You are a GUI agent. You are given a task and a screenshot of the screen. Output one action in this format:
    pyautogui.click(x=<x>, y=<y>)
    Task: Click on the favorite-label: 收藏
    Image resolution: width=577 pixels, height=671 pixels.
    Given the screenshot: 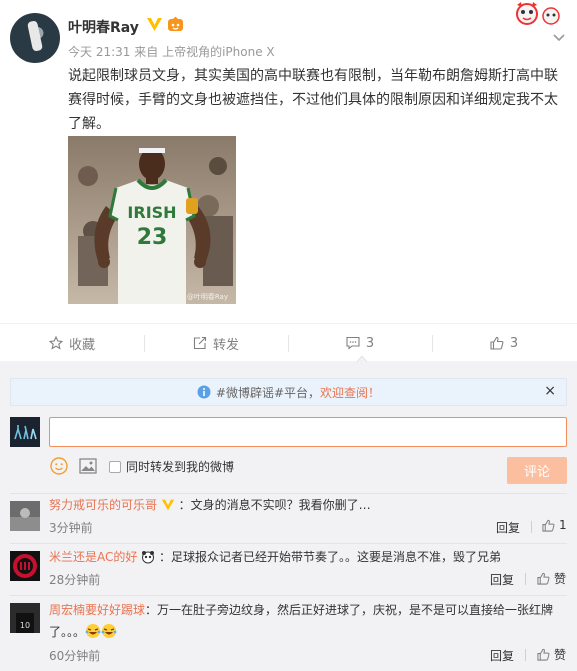 What is the action you would take?
    pyautogui.click(x=81, y=345)
    